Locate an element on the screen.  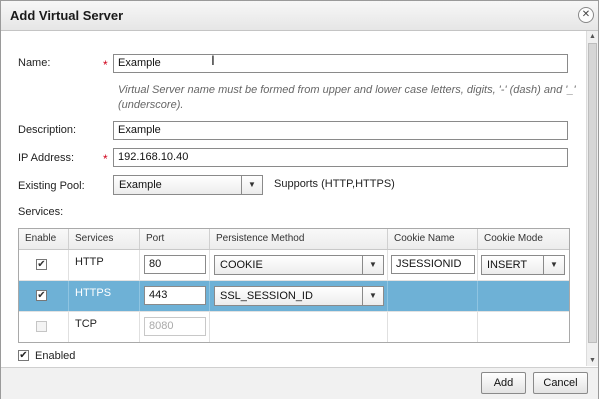
tcp-port-input: 8080 is located at coordinates (175, 326).